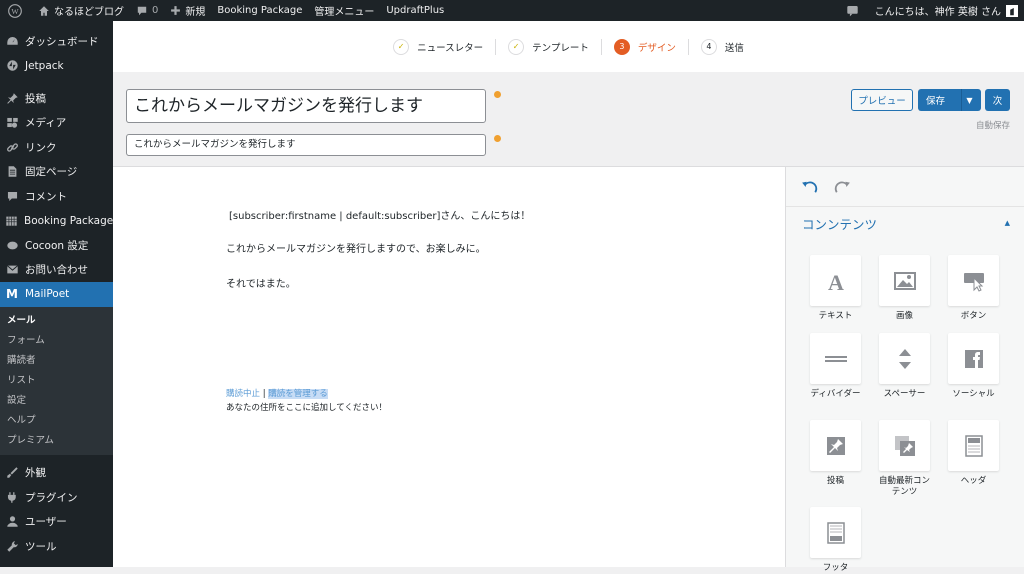  I want to click on sidebar-item-tools: ツール, so click(56, 546).